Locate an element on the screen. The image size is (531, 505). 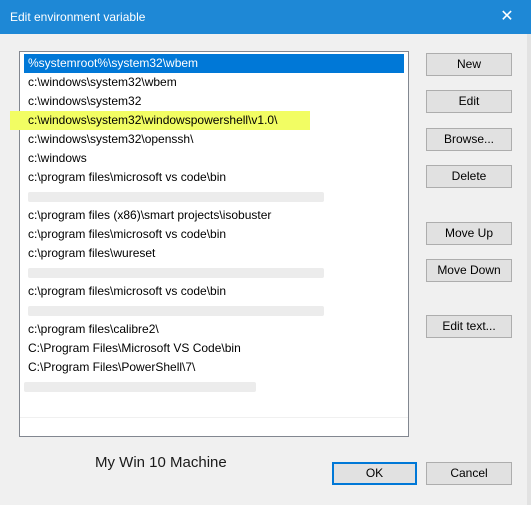
list-item: c:\program files\wureset is located at coordinates (214, 253).